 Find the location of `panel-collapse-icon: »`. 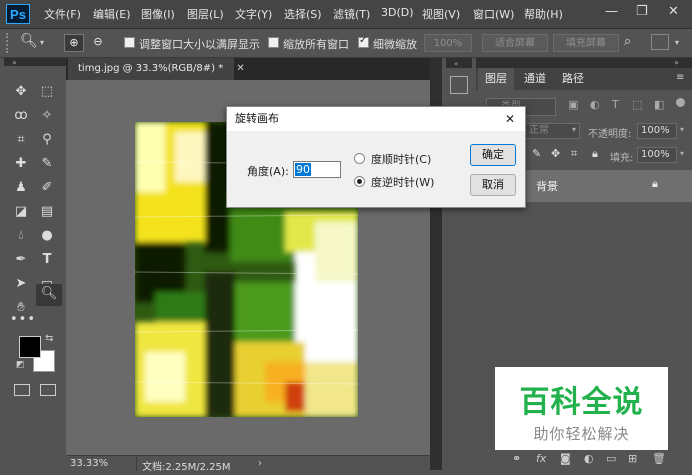

panel-collapse-icon: » is located at coordinates (676, 62).